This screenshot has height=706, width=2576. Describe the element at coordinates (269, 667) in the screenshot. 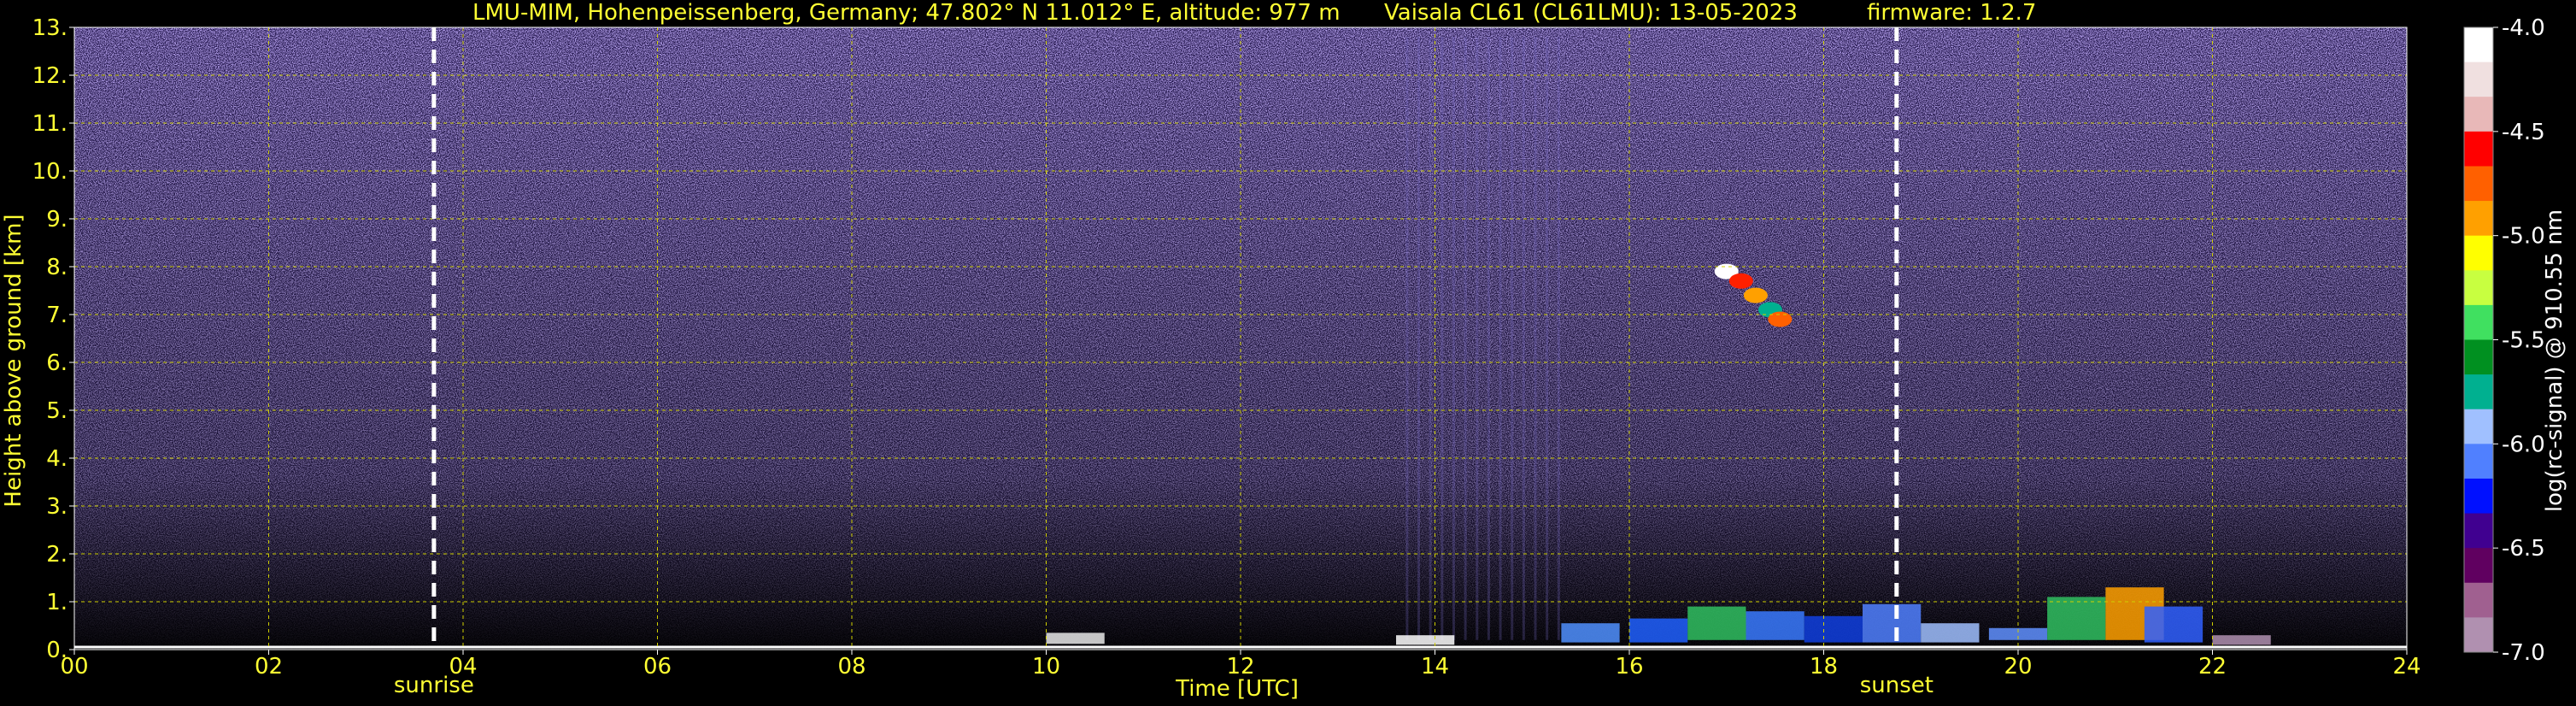

I see `x-tick-label: 02` at that location.